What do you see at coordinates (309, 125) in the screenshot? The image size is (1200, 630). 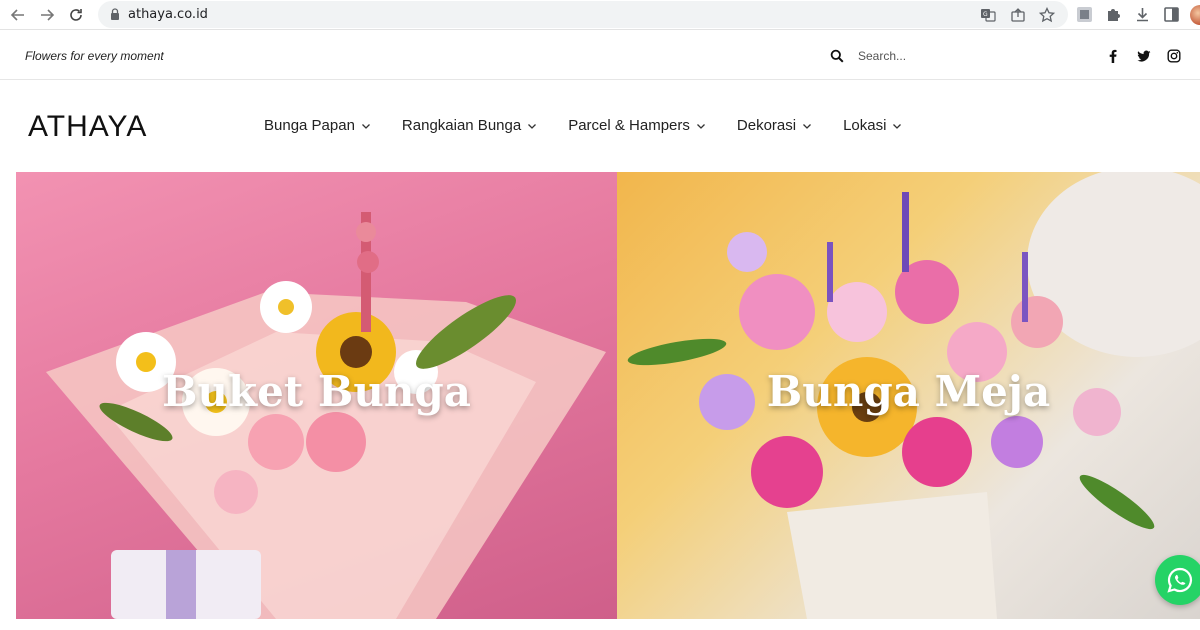 I see `menu-item-label: Bunga Papan` at bounding box center [309, 125].